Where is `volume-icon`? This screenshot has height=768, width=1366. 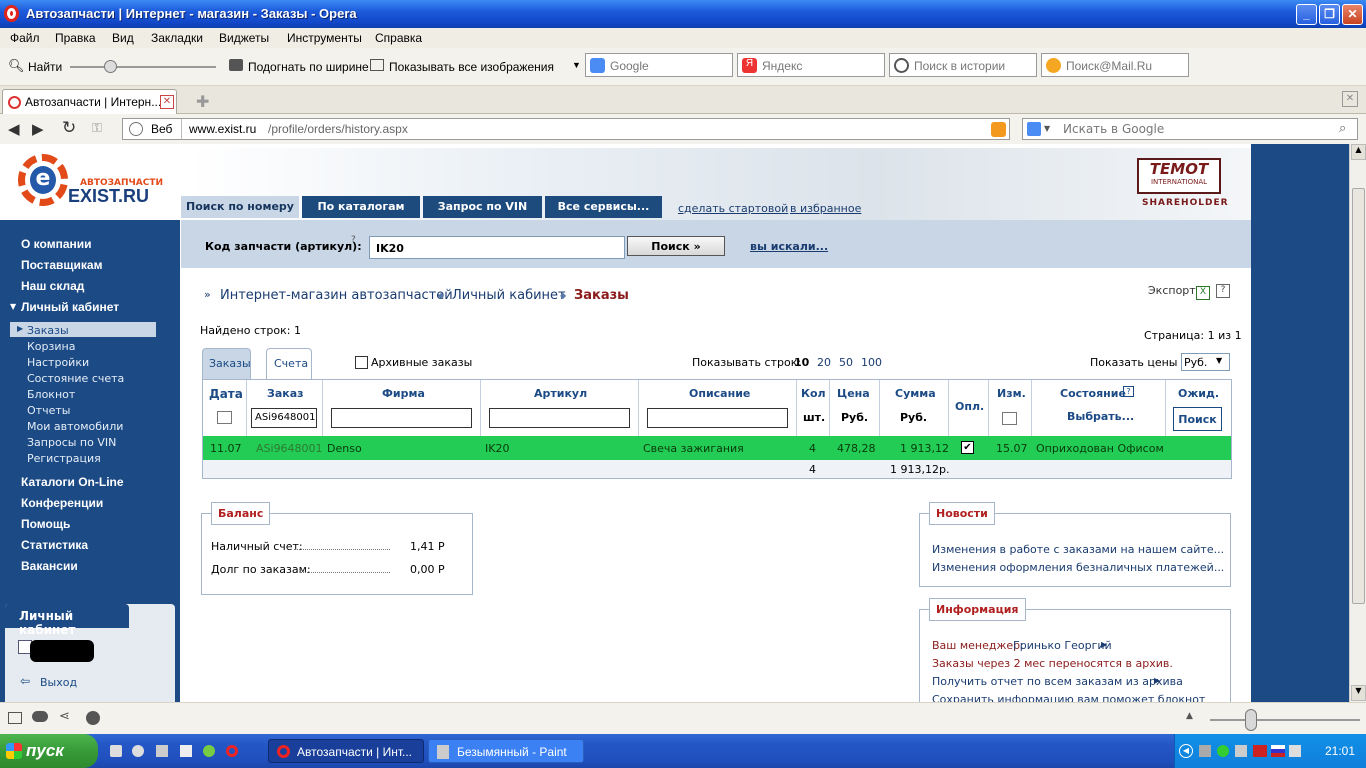
volume-icon is located at coordinates (1295, 751).